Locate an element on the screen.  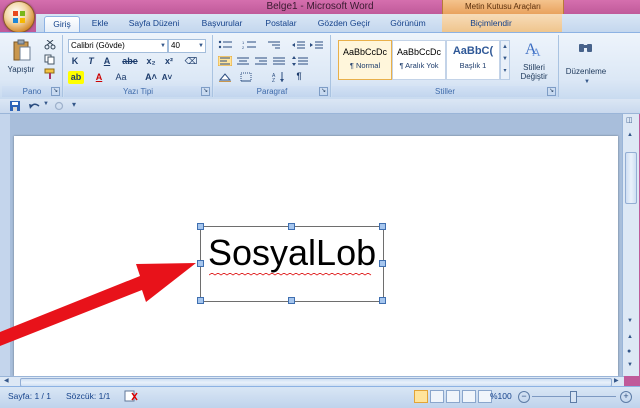
zoom-in-icon: + is located at coordinates (626, 397).